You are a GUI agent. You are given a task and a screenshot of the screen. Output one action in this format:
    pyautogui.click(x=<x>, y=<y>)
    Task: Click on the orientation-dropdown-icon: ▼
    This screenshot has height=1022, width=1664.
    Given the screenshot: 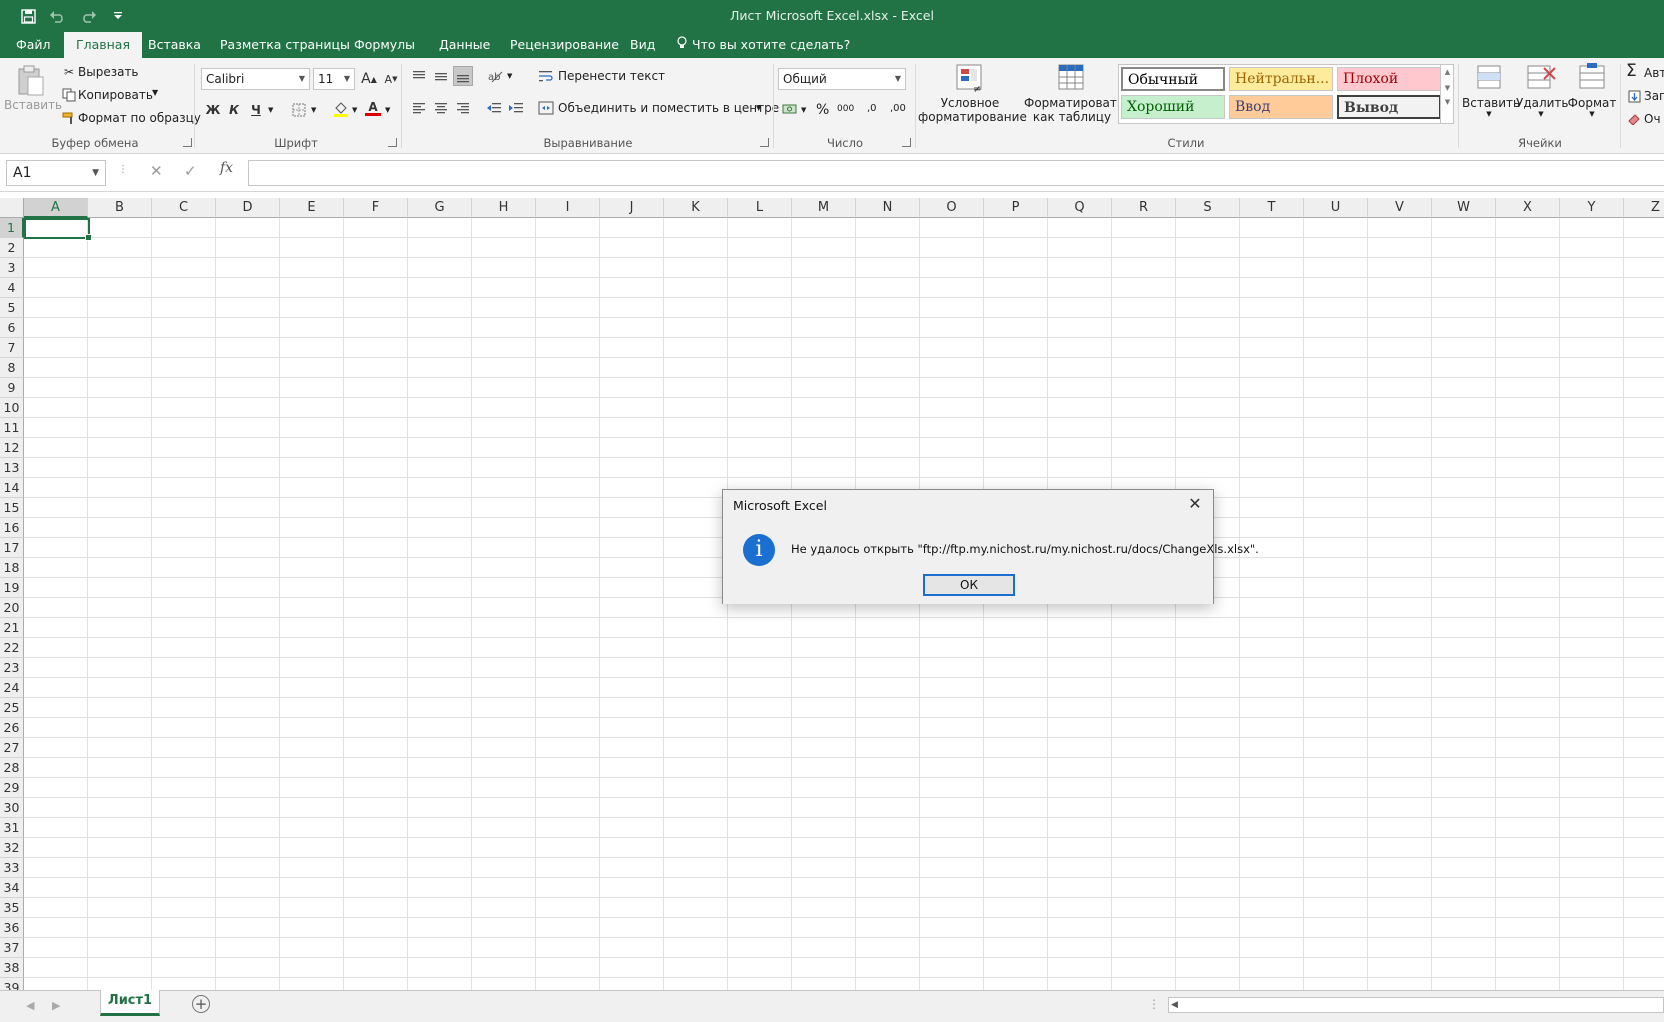 What is the action you would take?
    pyautogui.click(x=509, y=76)
    